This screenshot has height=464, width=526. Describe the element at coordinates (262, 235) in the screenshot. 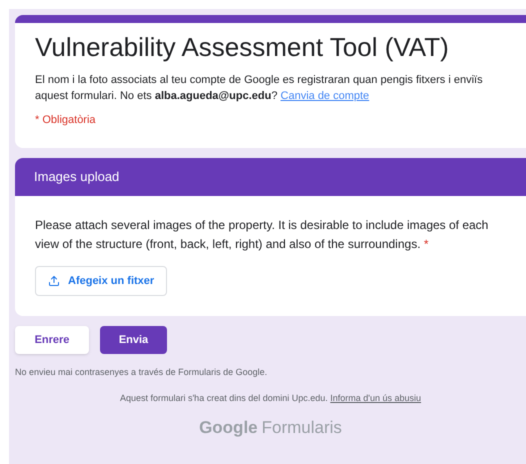

I see `question-text: Please attach several images of the property. It is desirable to include images of each view of the structure (front, back, left, right) and also of the surroundings. *` at that location.